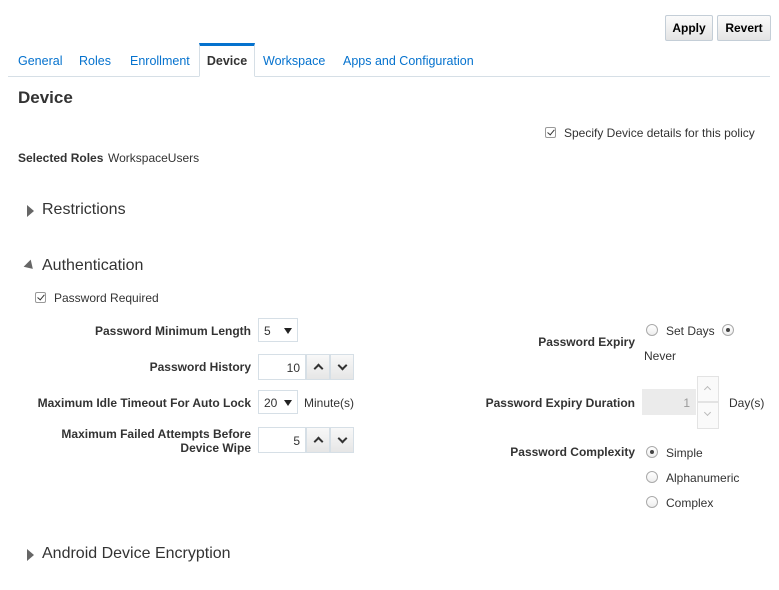 Image resolution: width=779 pixels, height=590 pixels. I want to click on expiry-increment-button, so click(708, 389).